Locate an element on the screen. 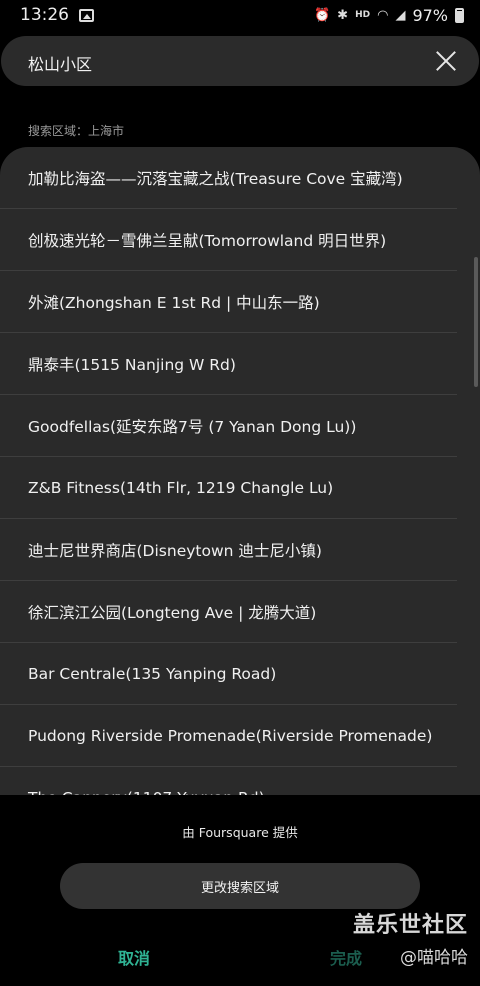 This screenshot has height=986, width=480. watermark-title: 盖乐世社区 is located at coordinates (410, 925).